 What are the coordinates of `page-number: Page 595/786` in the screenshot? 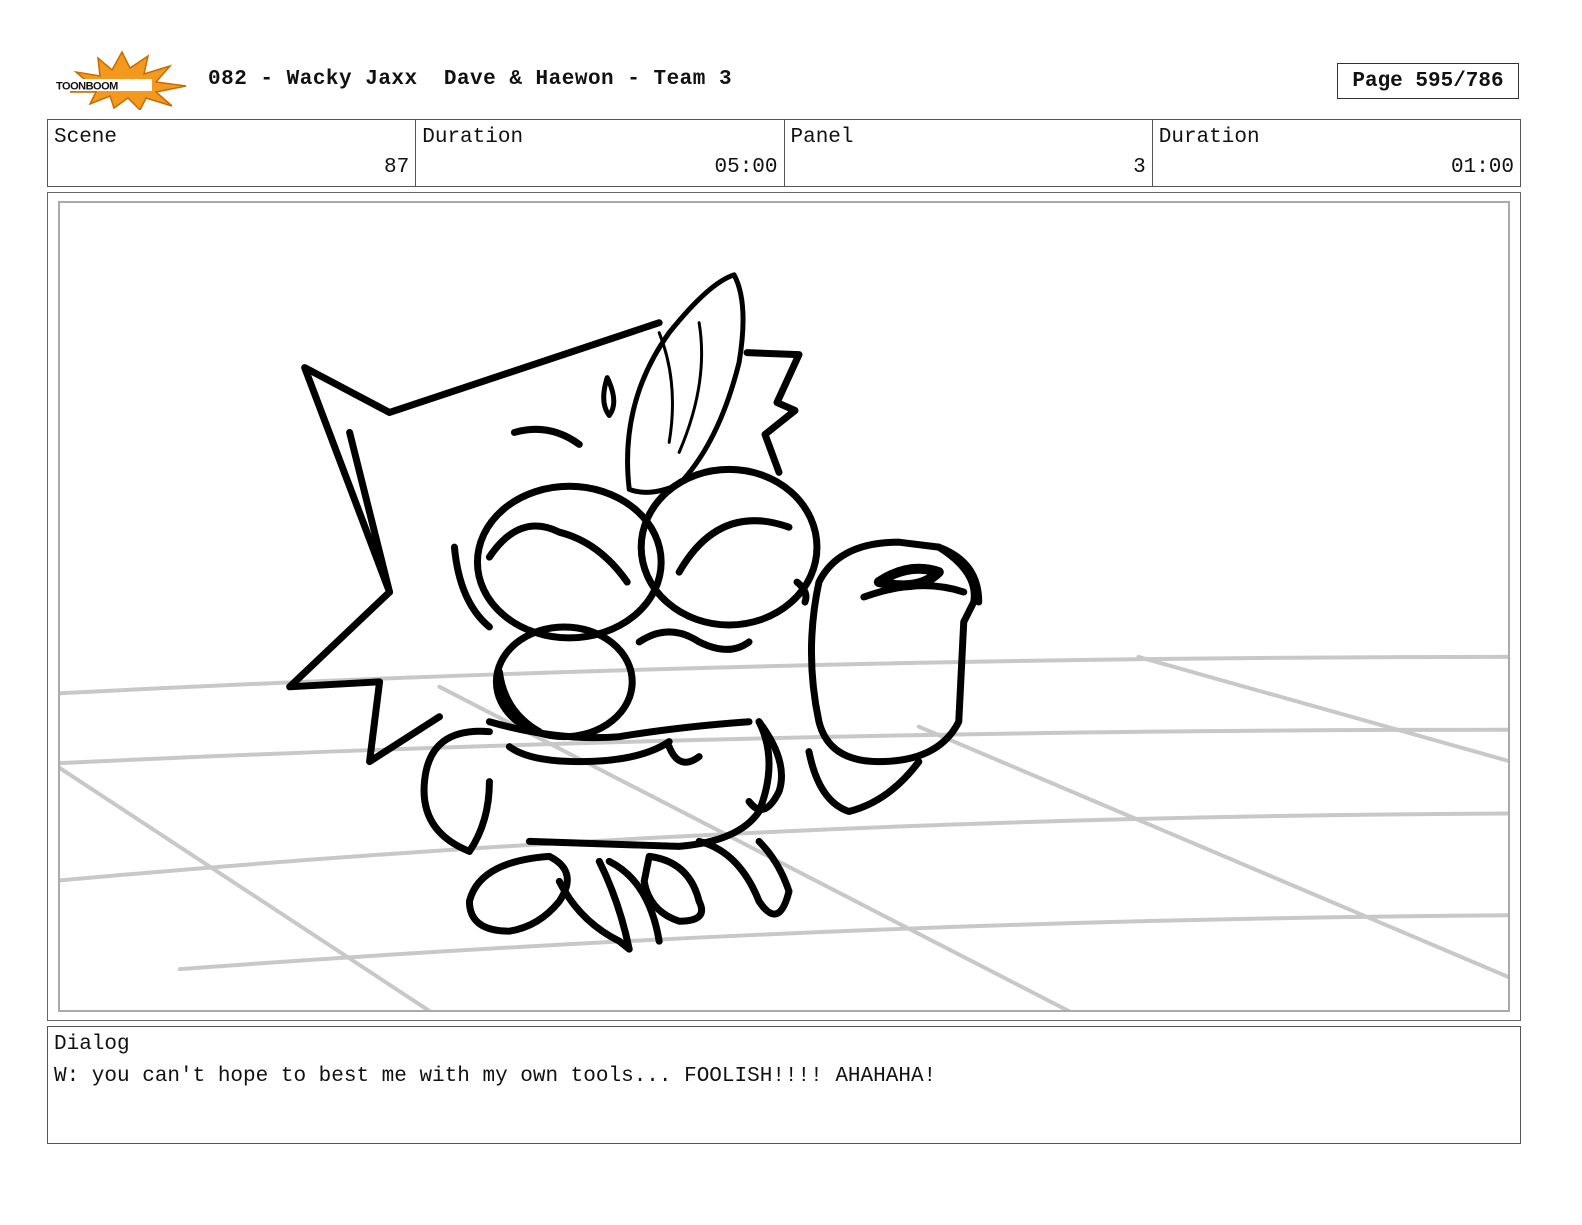 It's located at (1428, 81).